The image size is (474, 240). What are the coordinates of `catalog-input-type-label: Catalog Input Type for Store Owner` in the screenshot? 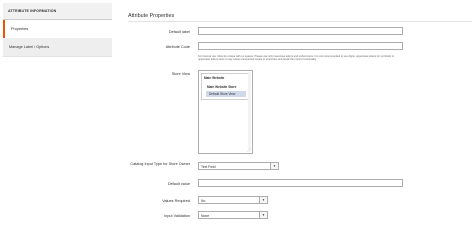 It's located at (160, 164).